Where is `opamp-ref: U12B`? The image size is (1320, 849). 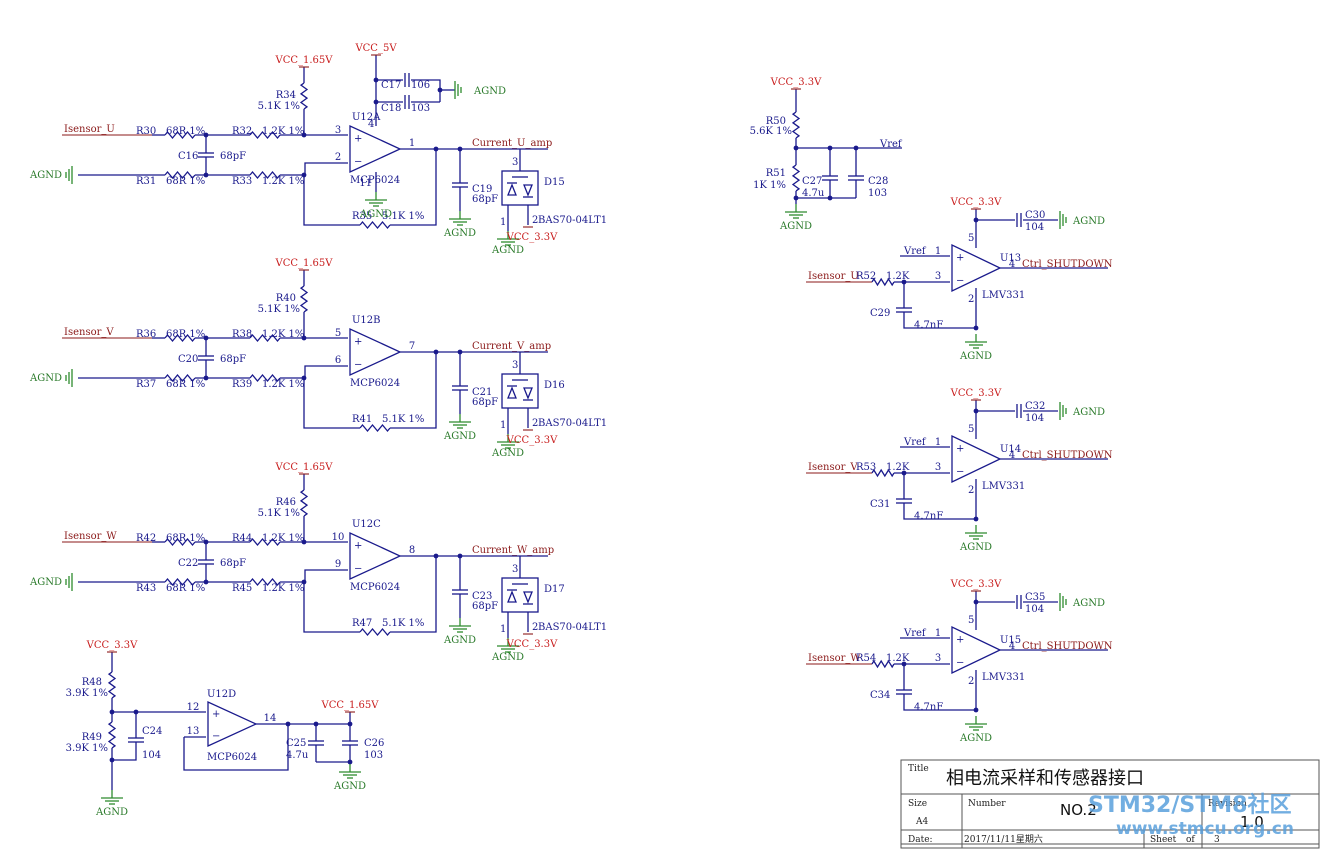 opamp-ref: U12B is located at coordinates (366, 320).